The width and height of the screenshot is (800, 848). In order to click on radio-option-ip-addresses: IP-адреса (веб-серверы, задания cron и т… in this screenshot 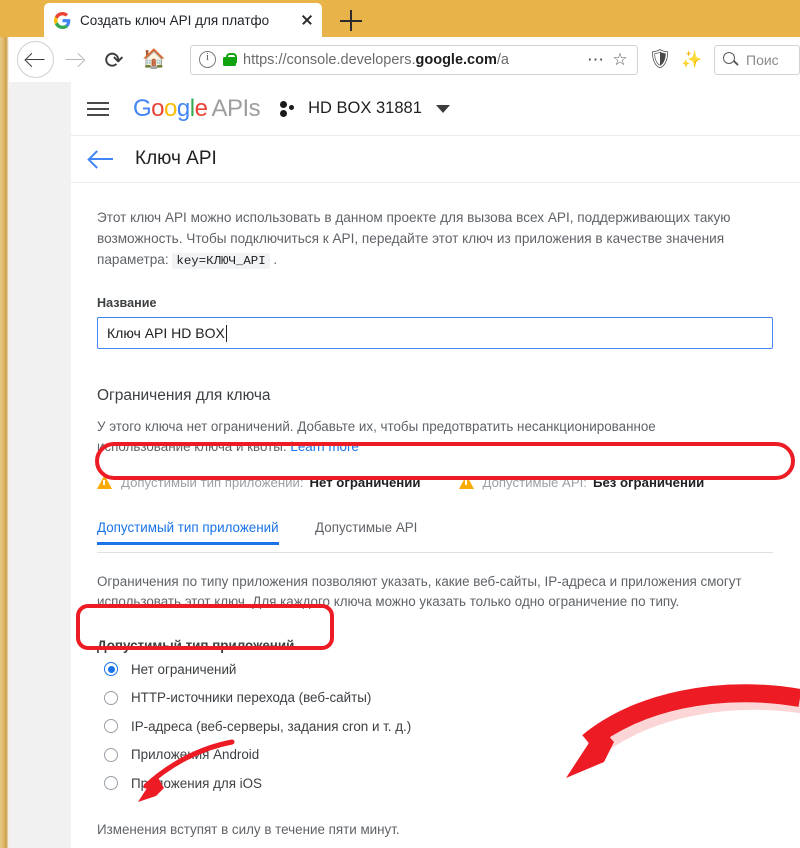, I will do `click(435, 726)`.